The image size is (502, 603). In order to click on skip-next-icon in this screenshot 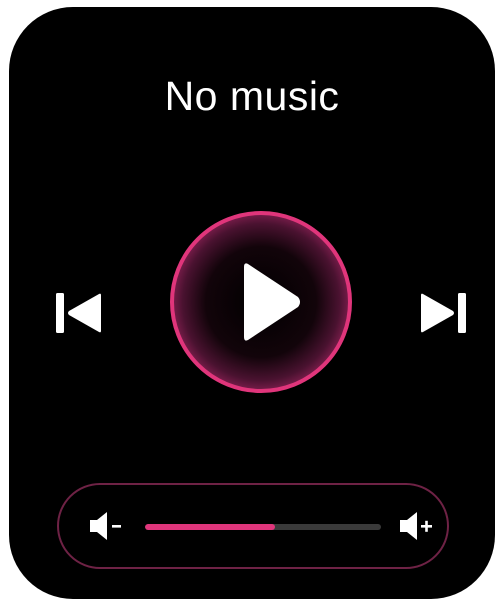, I will do `click(443, 313)`.